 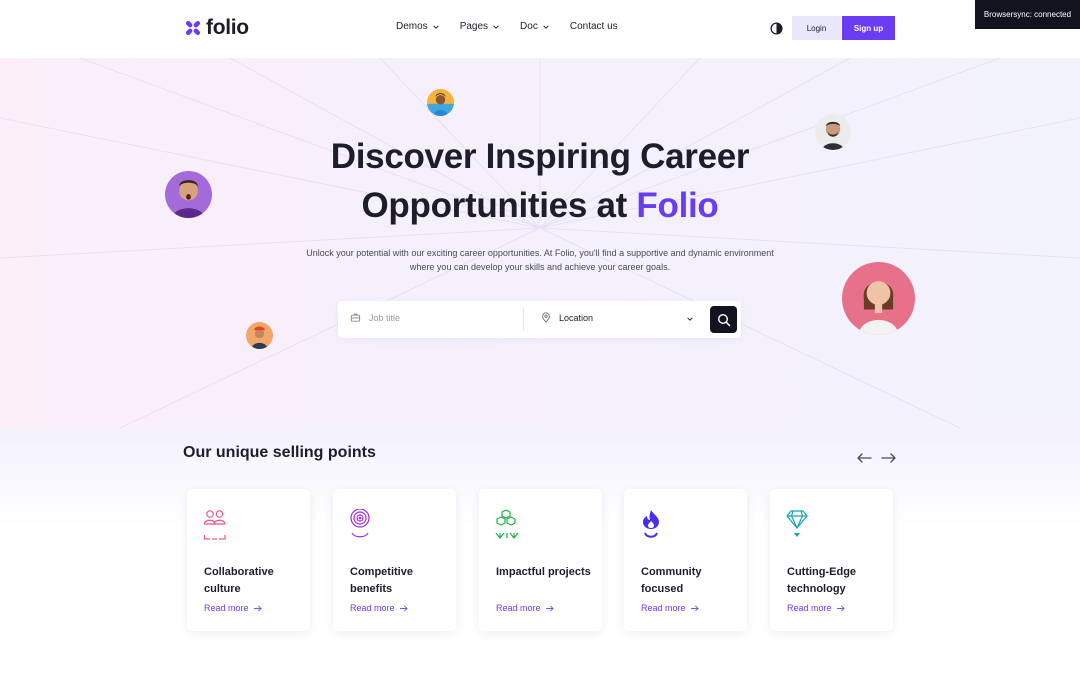 I want to click on nav-item-label: Demos, so click(x=412, y=26).